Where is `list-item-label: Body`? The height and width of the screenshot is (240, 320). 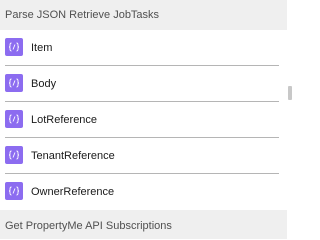 list-item-label: Body is located at coordinates (44, 84).